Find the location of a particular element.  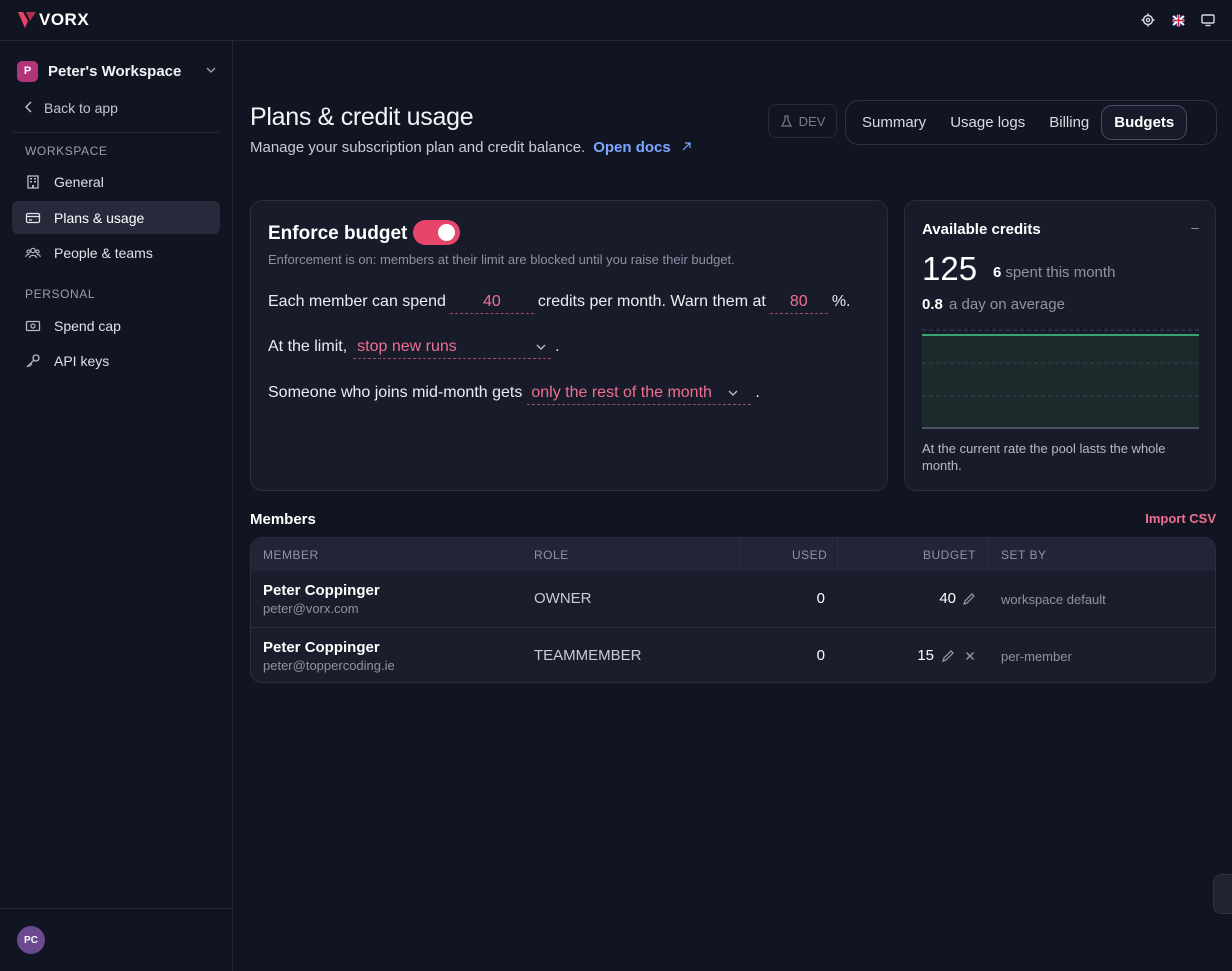

cash-icon is located at coordinates (33, 325).